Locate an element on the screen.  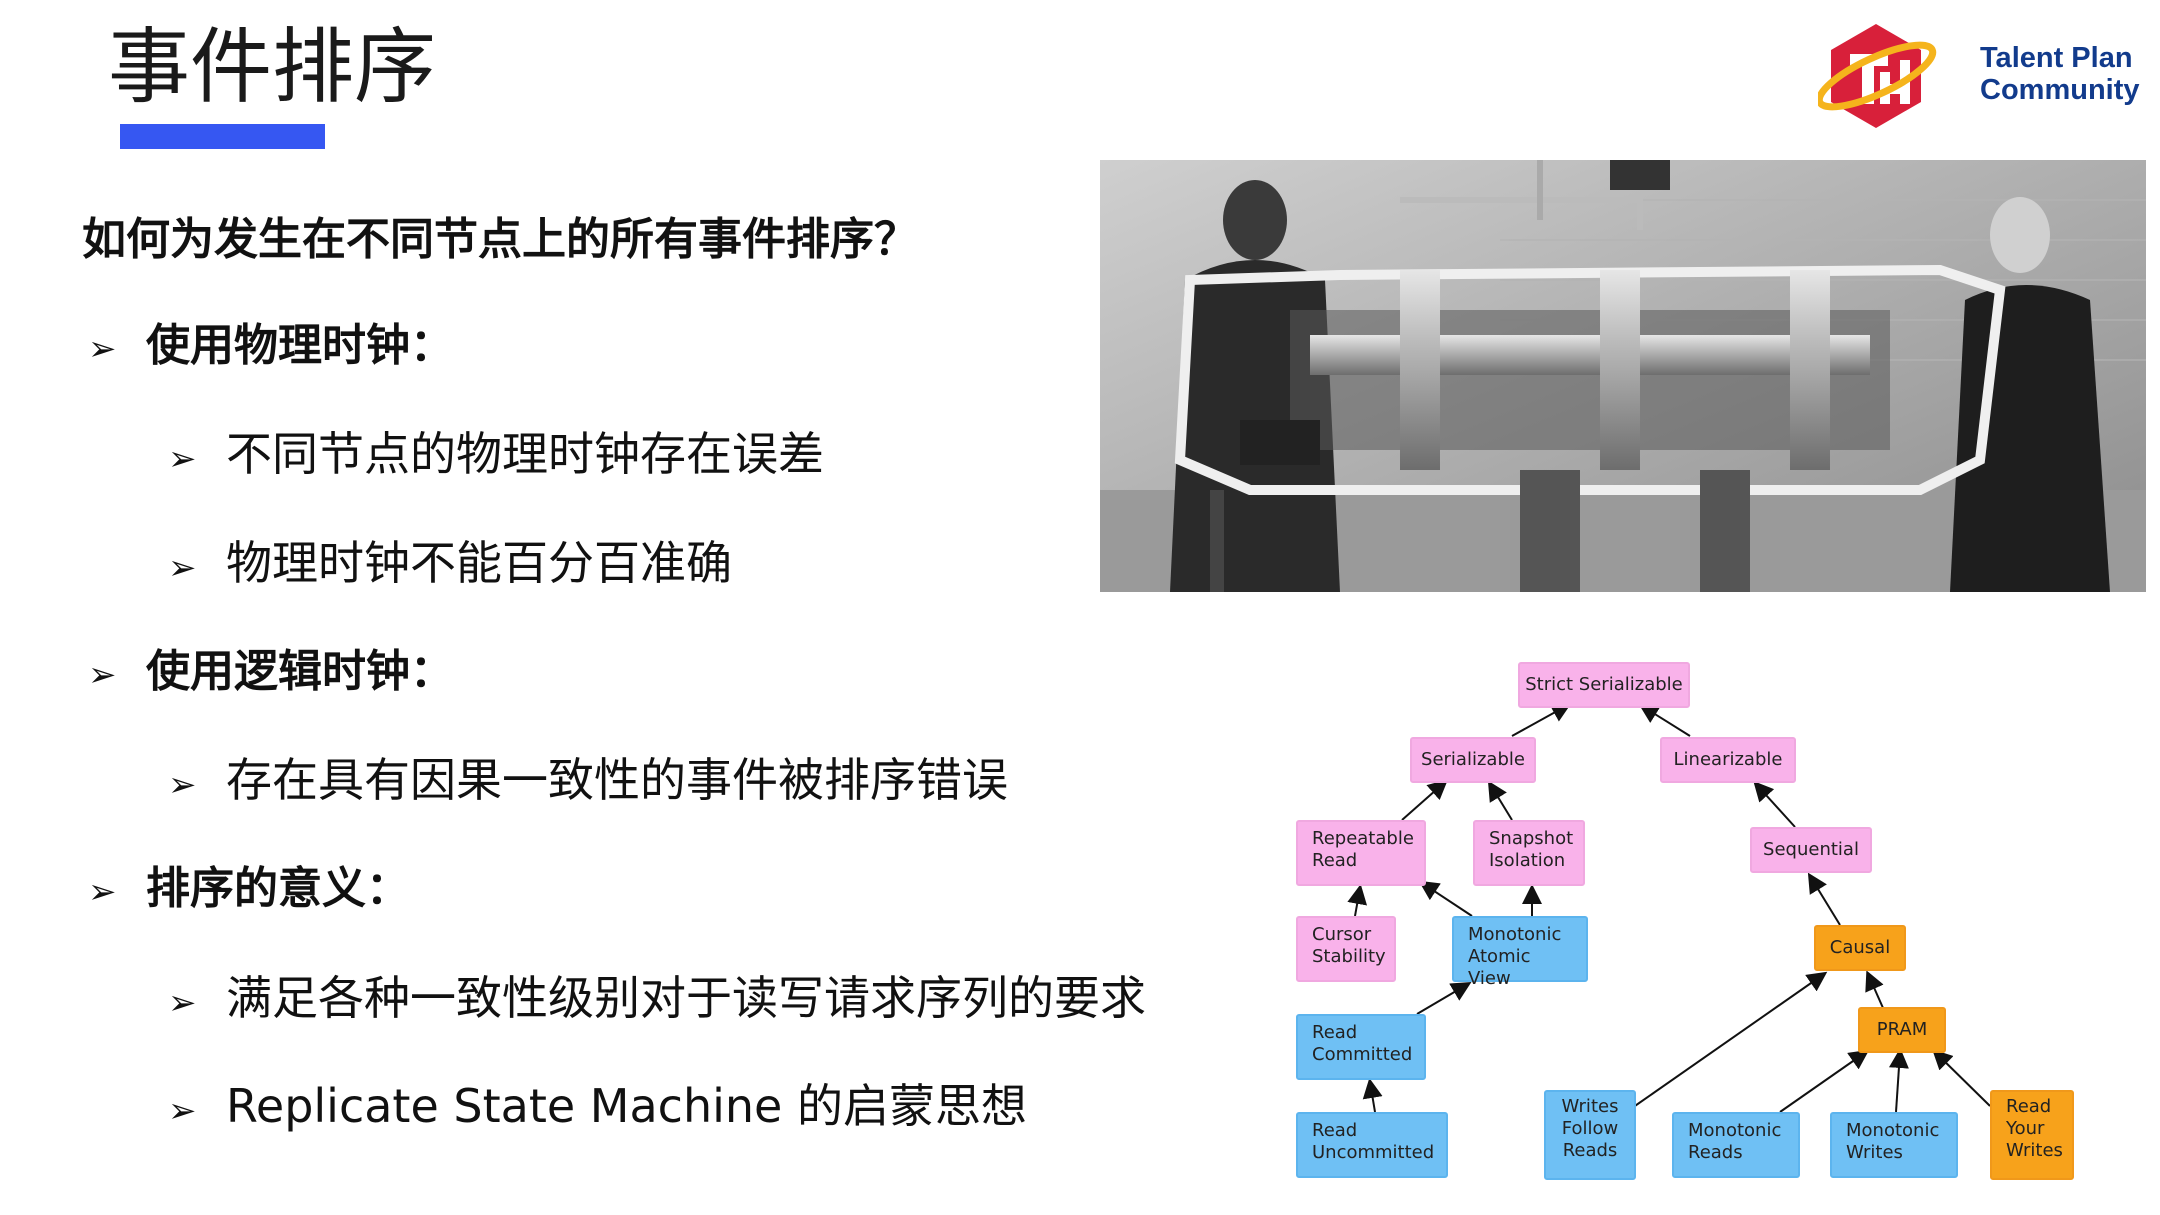
node-pram: PRAM is located at coordinates (1902, 1030).